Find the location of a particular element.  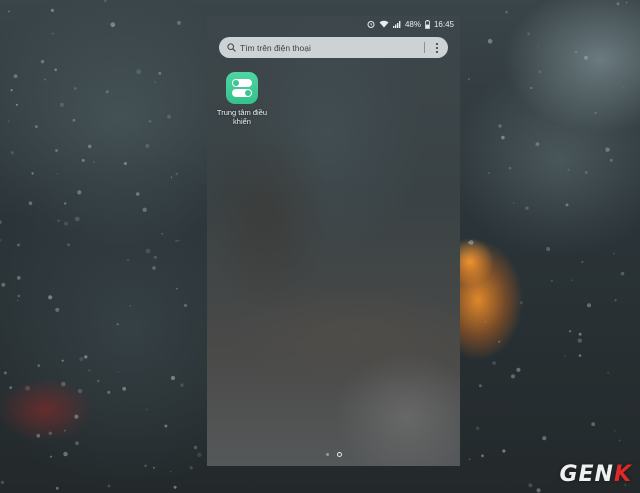

page-indicator is located at coordinates (333, 454).